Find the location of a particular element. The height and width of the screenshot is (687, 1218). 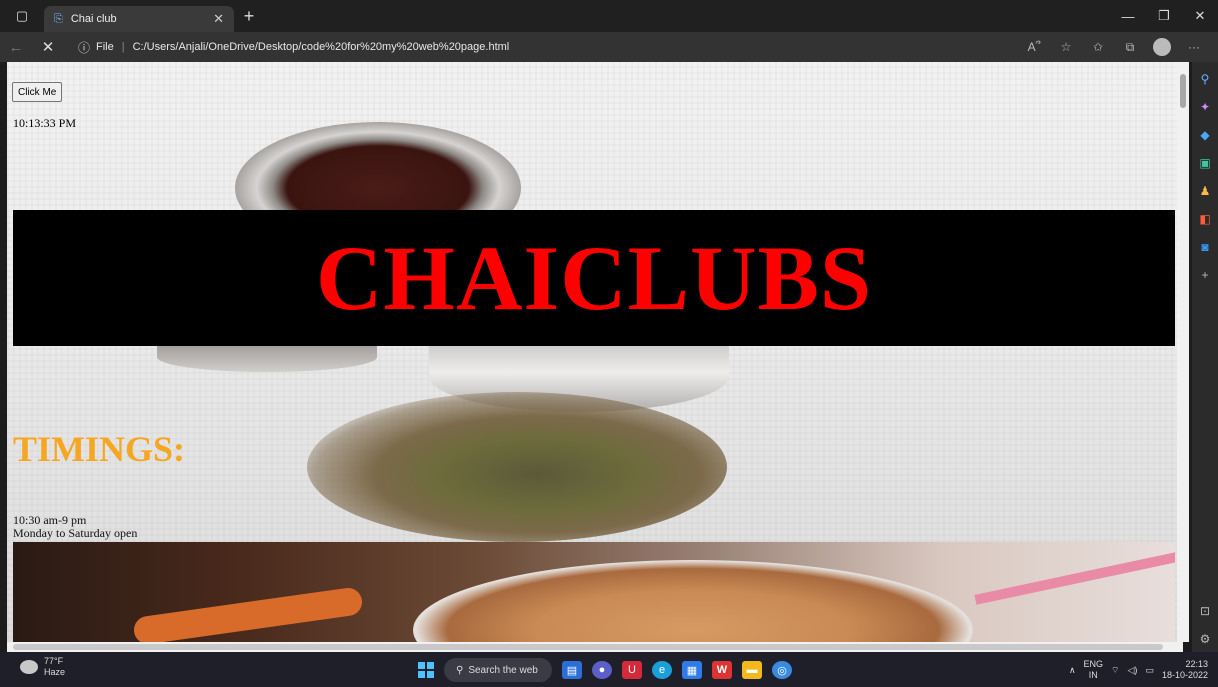

tag-icon: ◆ is located at coordinates (1205, 135).